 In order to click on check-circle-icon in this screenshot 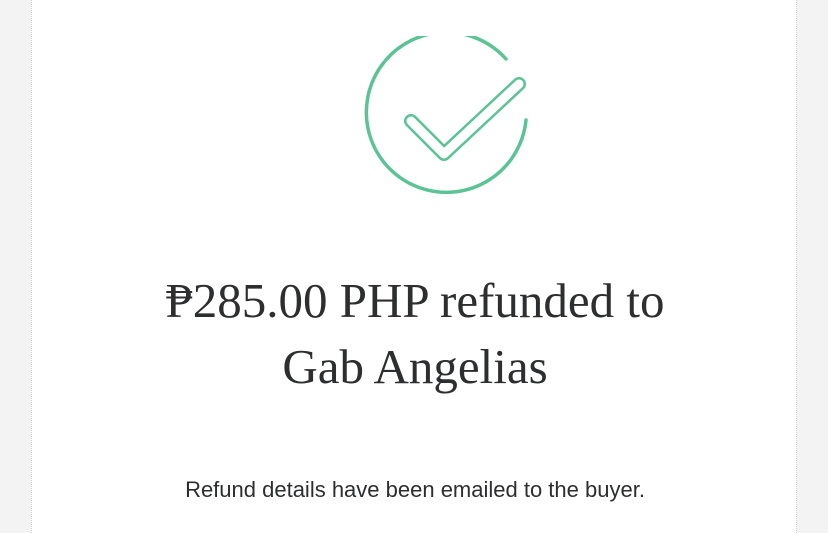, I will do `click(448, 117)`.